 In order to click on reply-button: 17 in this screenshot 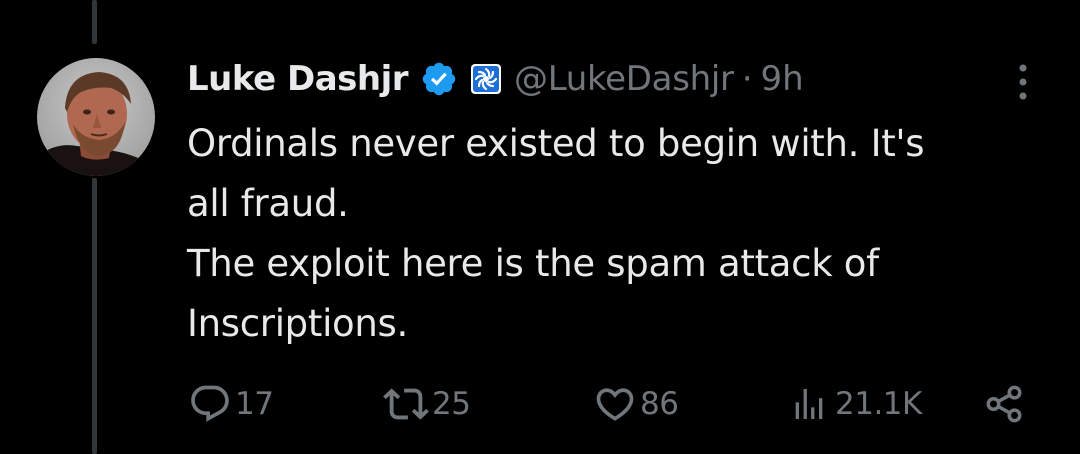, I will do `click(231, 404)`.